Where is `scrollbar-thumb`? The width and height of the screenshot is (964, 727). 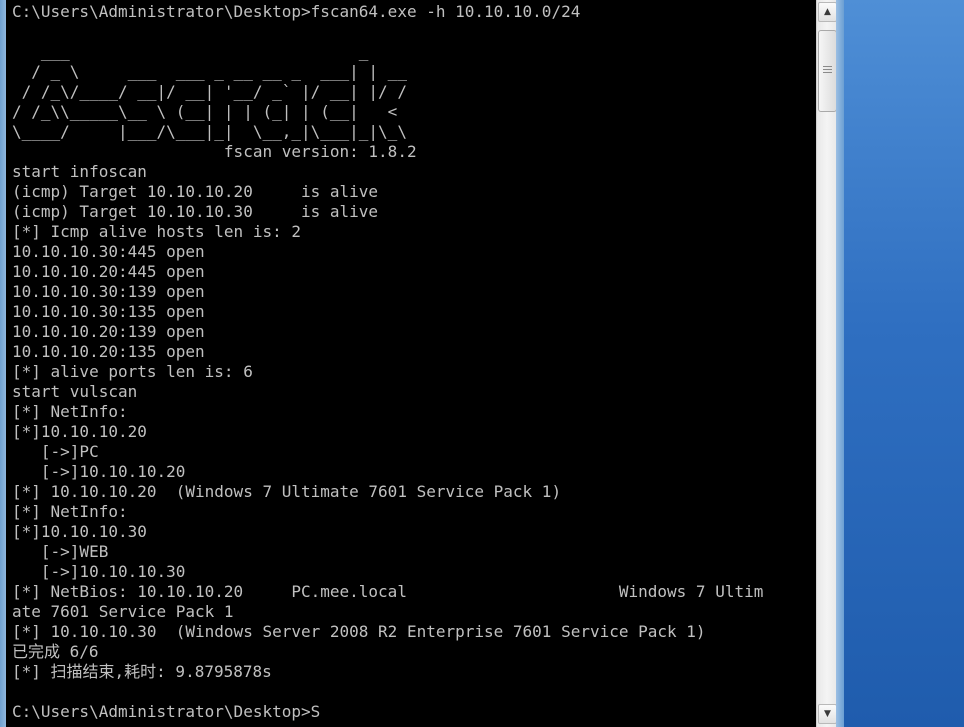 scrollbar-thumb is located at coordinates (827, 71).